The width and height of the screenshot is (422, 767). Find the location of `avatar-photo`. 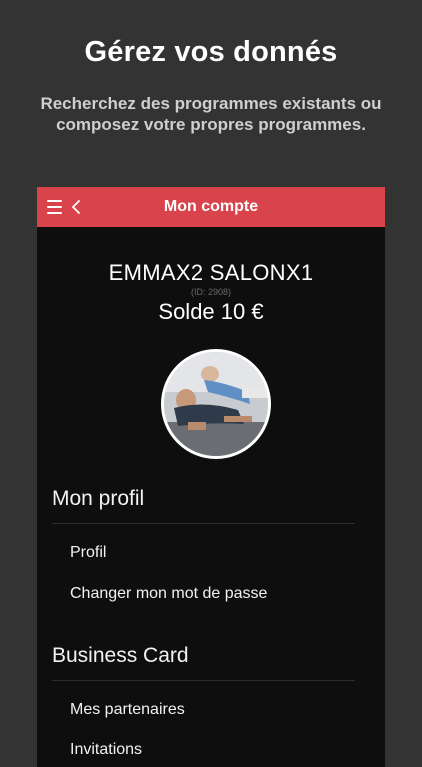

avatar-photo is located at coordinates (216, 404).